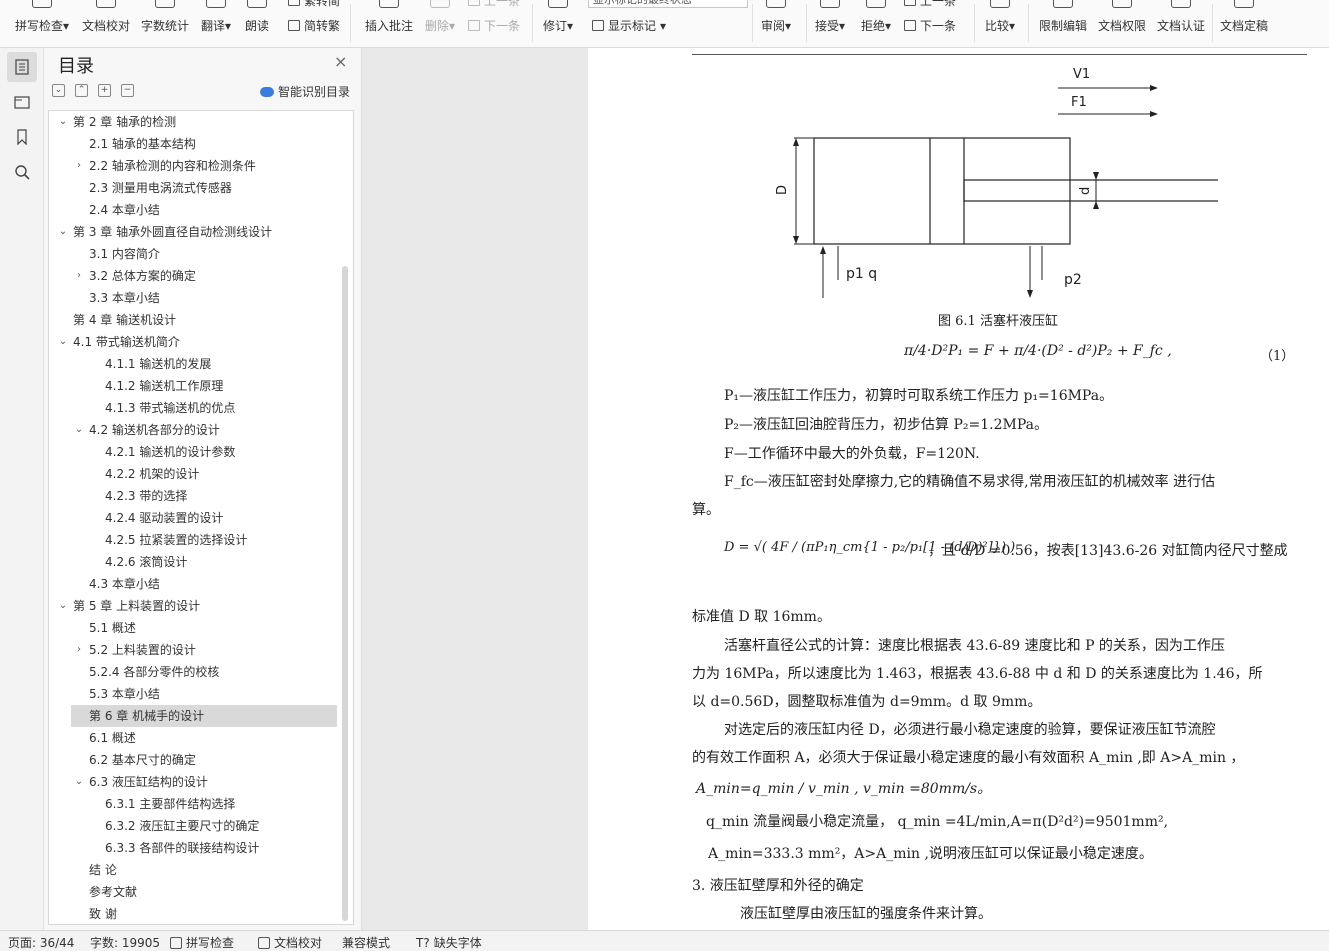 The height and width of the screenshot is (951, 1329). I want to click on toc-item: 4.1.2 输送机工作原理, so click(194, 386).